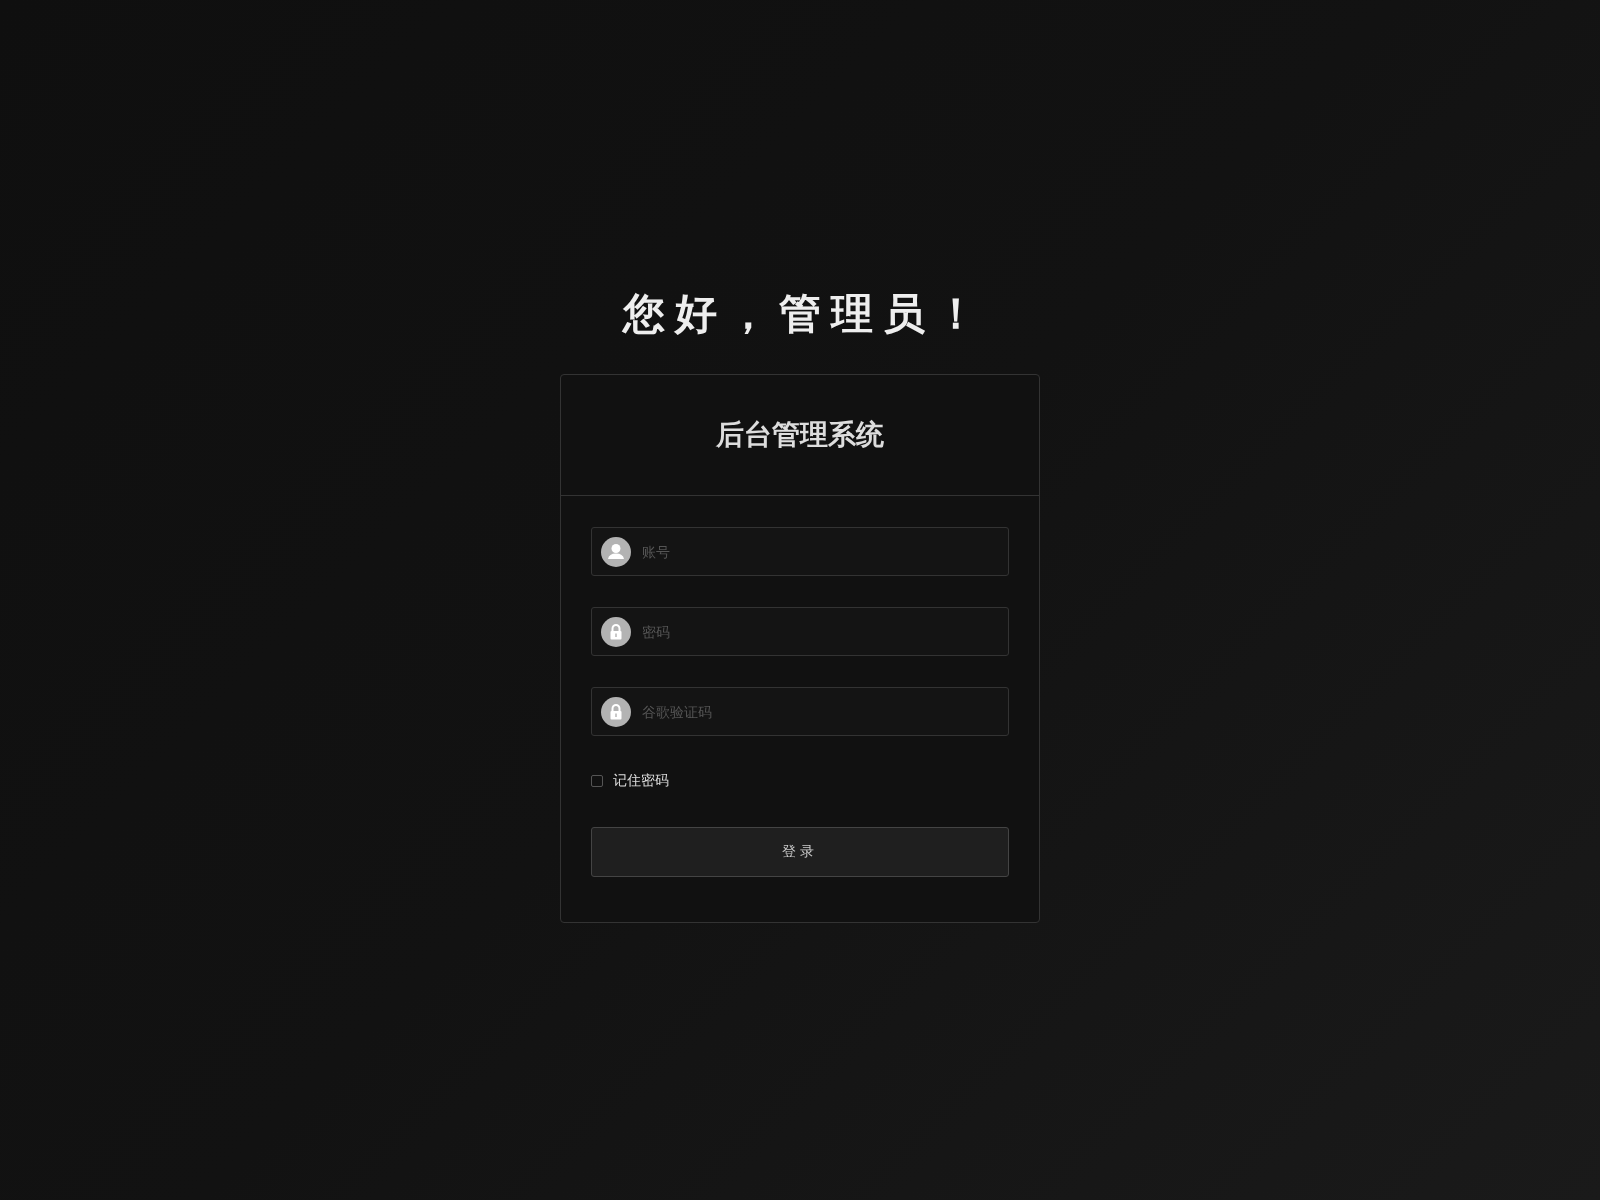 This screenshot has height=1200, width=1600. Describe the element at coordinates (800, 435) in the screenshot. I see `card-title: 后台管理系统` at that location.